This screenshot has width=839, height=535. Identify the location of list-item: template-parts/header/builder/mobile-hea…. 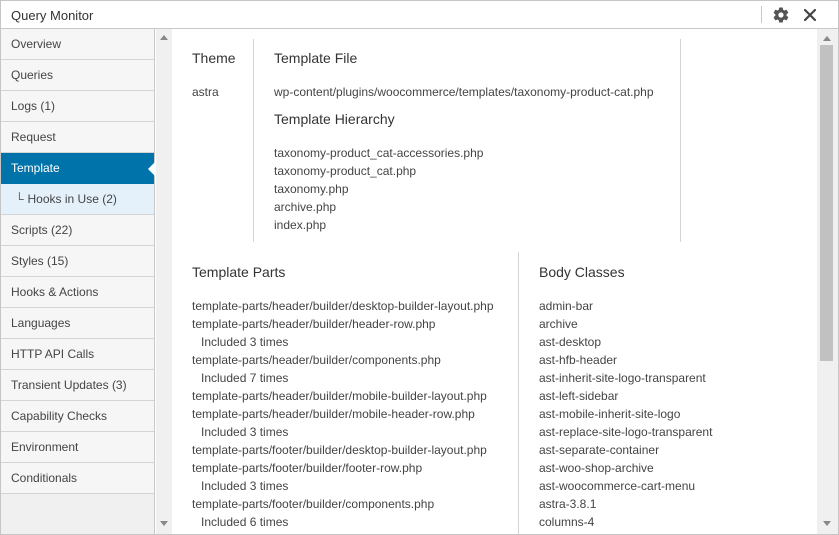
(333, 414).